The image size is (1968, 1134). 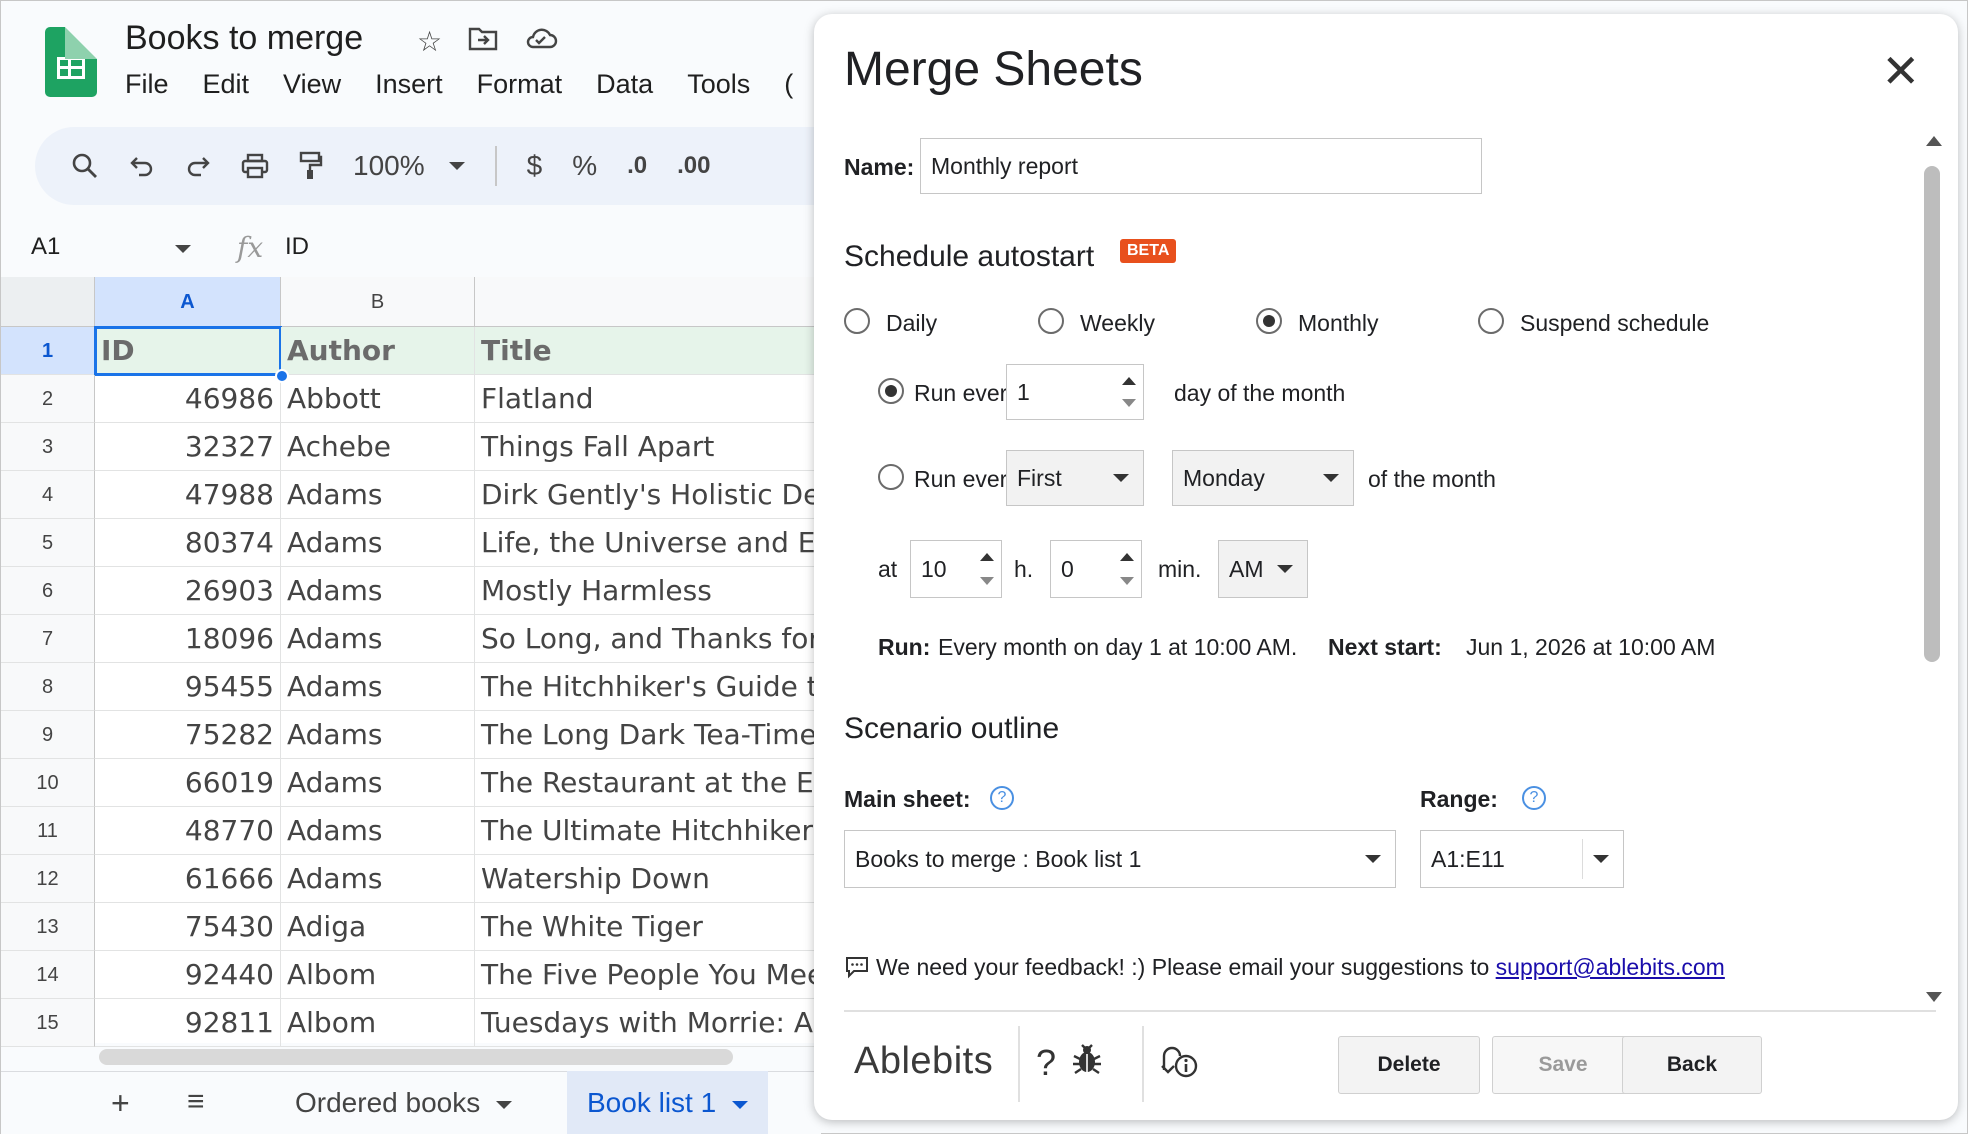 I want to click on day-stepper: 1, so click(x=1075, y=392).